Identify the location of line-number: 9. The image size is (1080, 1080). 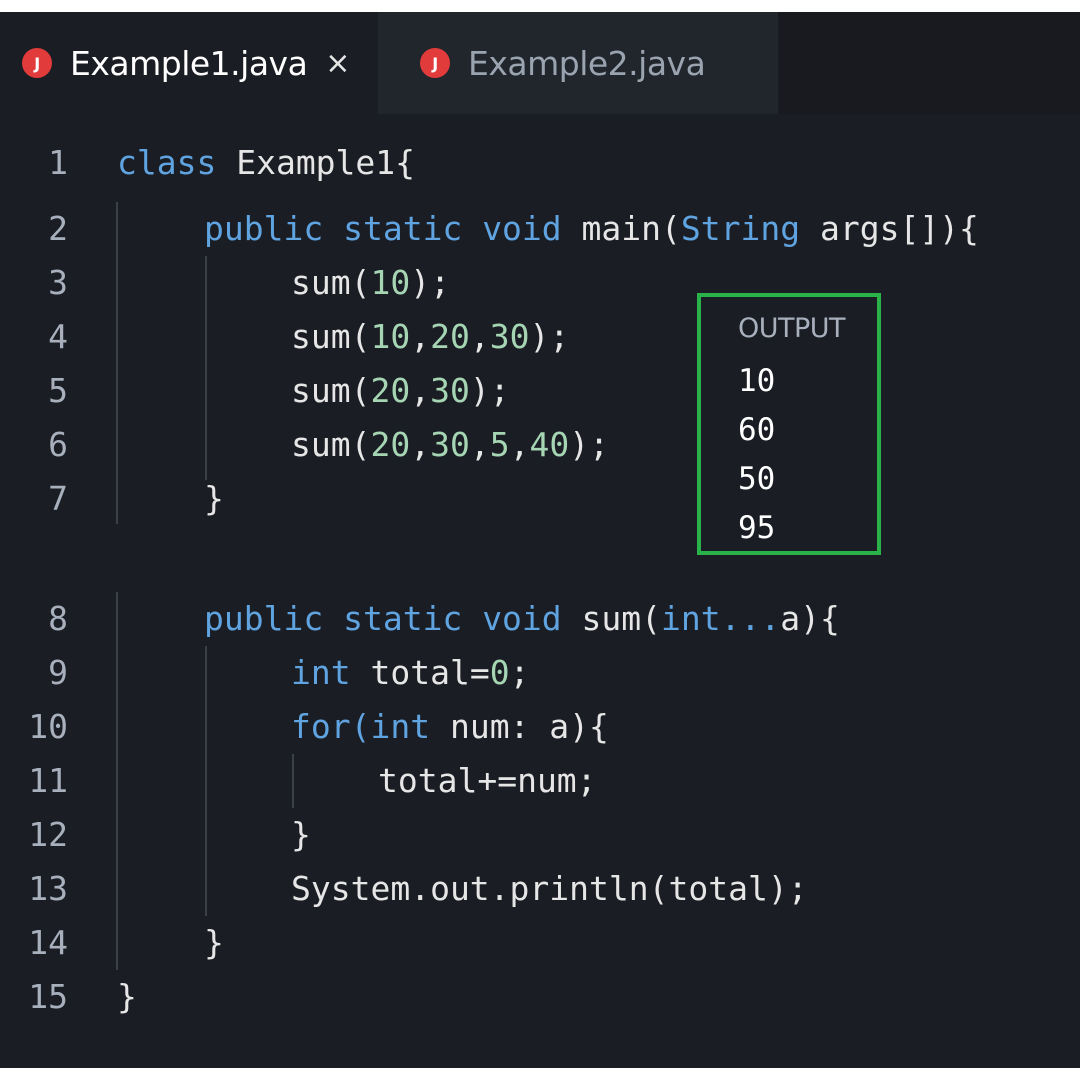
(58, 672).